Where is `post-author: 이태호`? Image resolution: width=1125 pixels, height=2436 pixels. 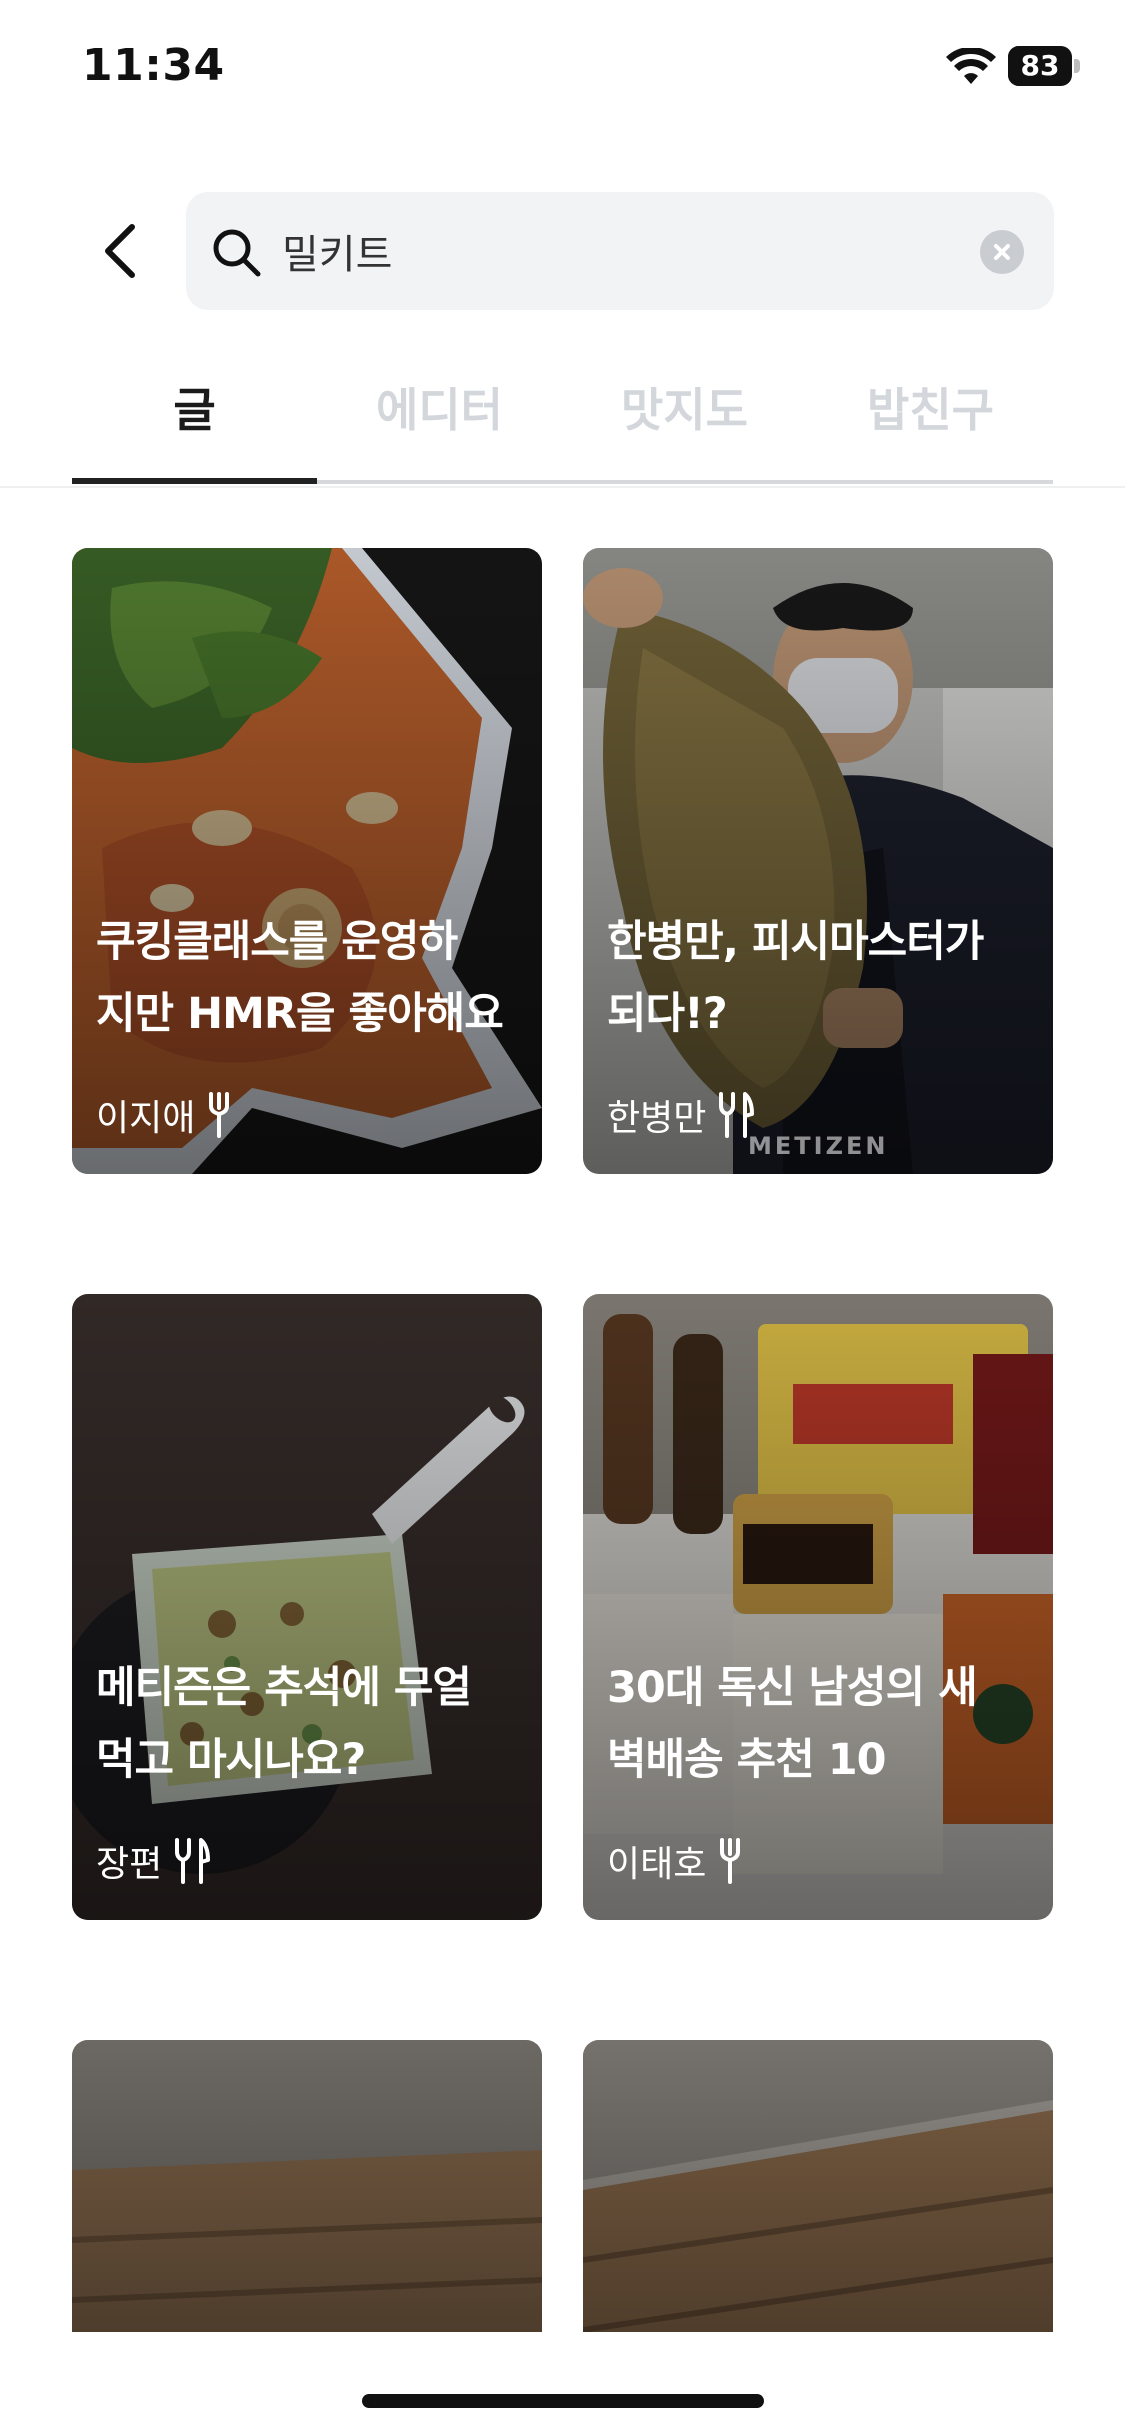 post-author: 이태호 is located at coordinates (674, 1861).